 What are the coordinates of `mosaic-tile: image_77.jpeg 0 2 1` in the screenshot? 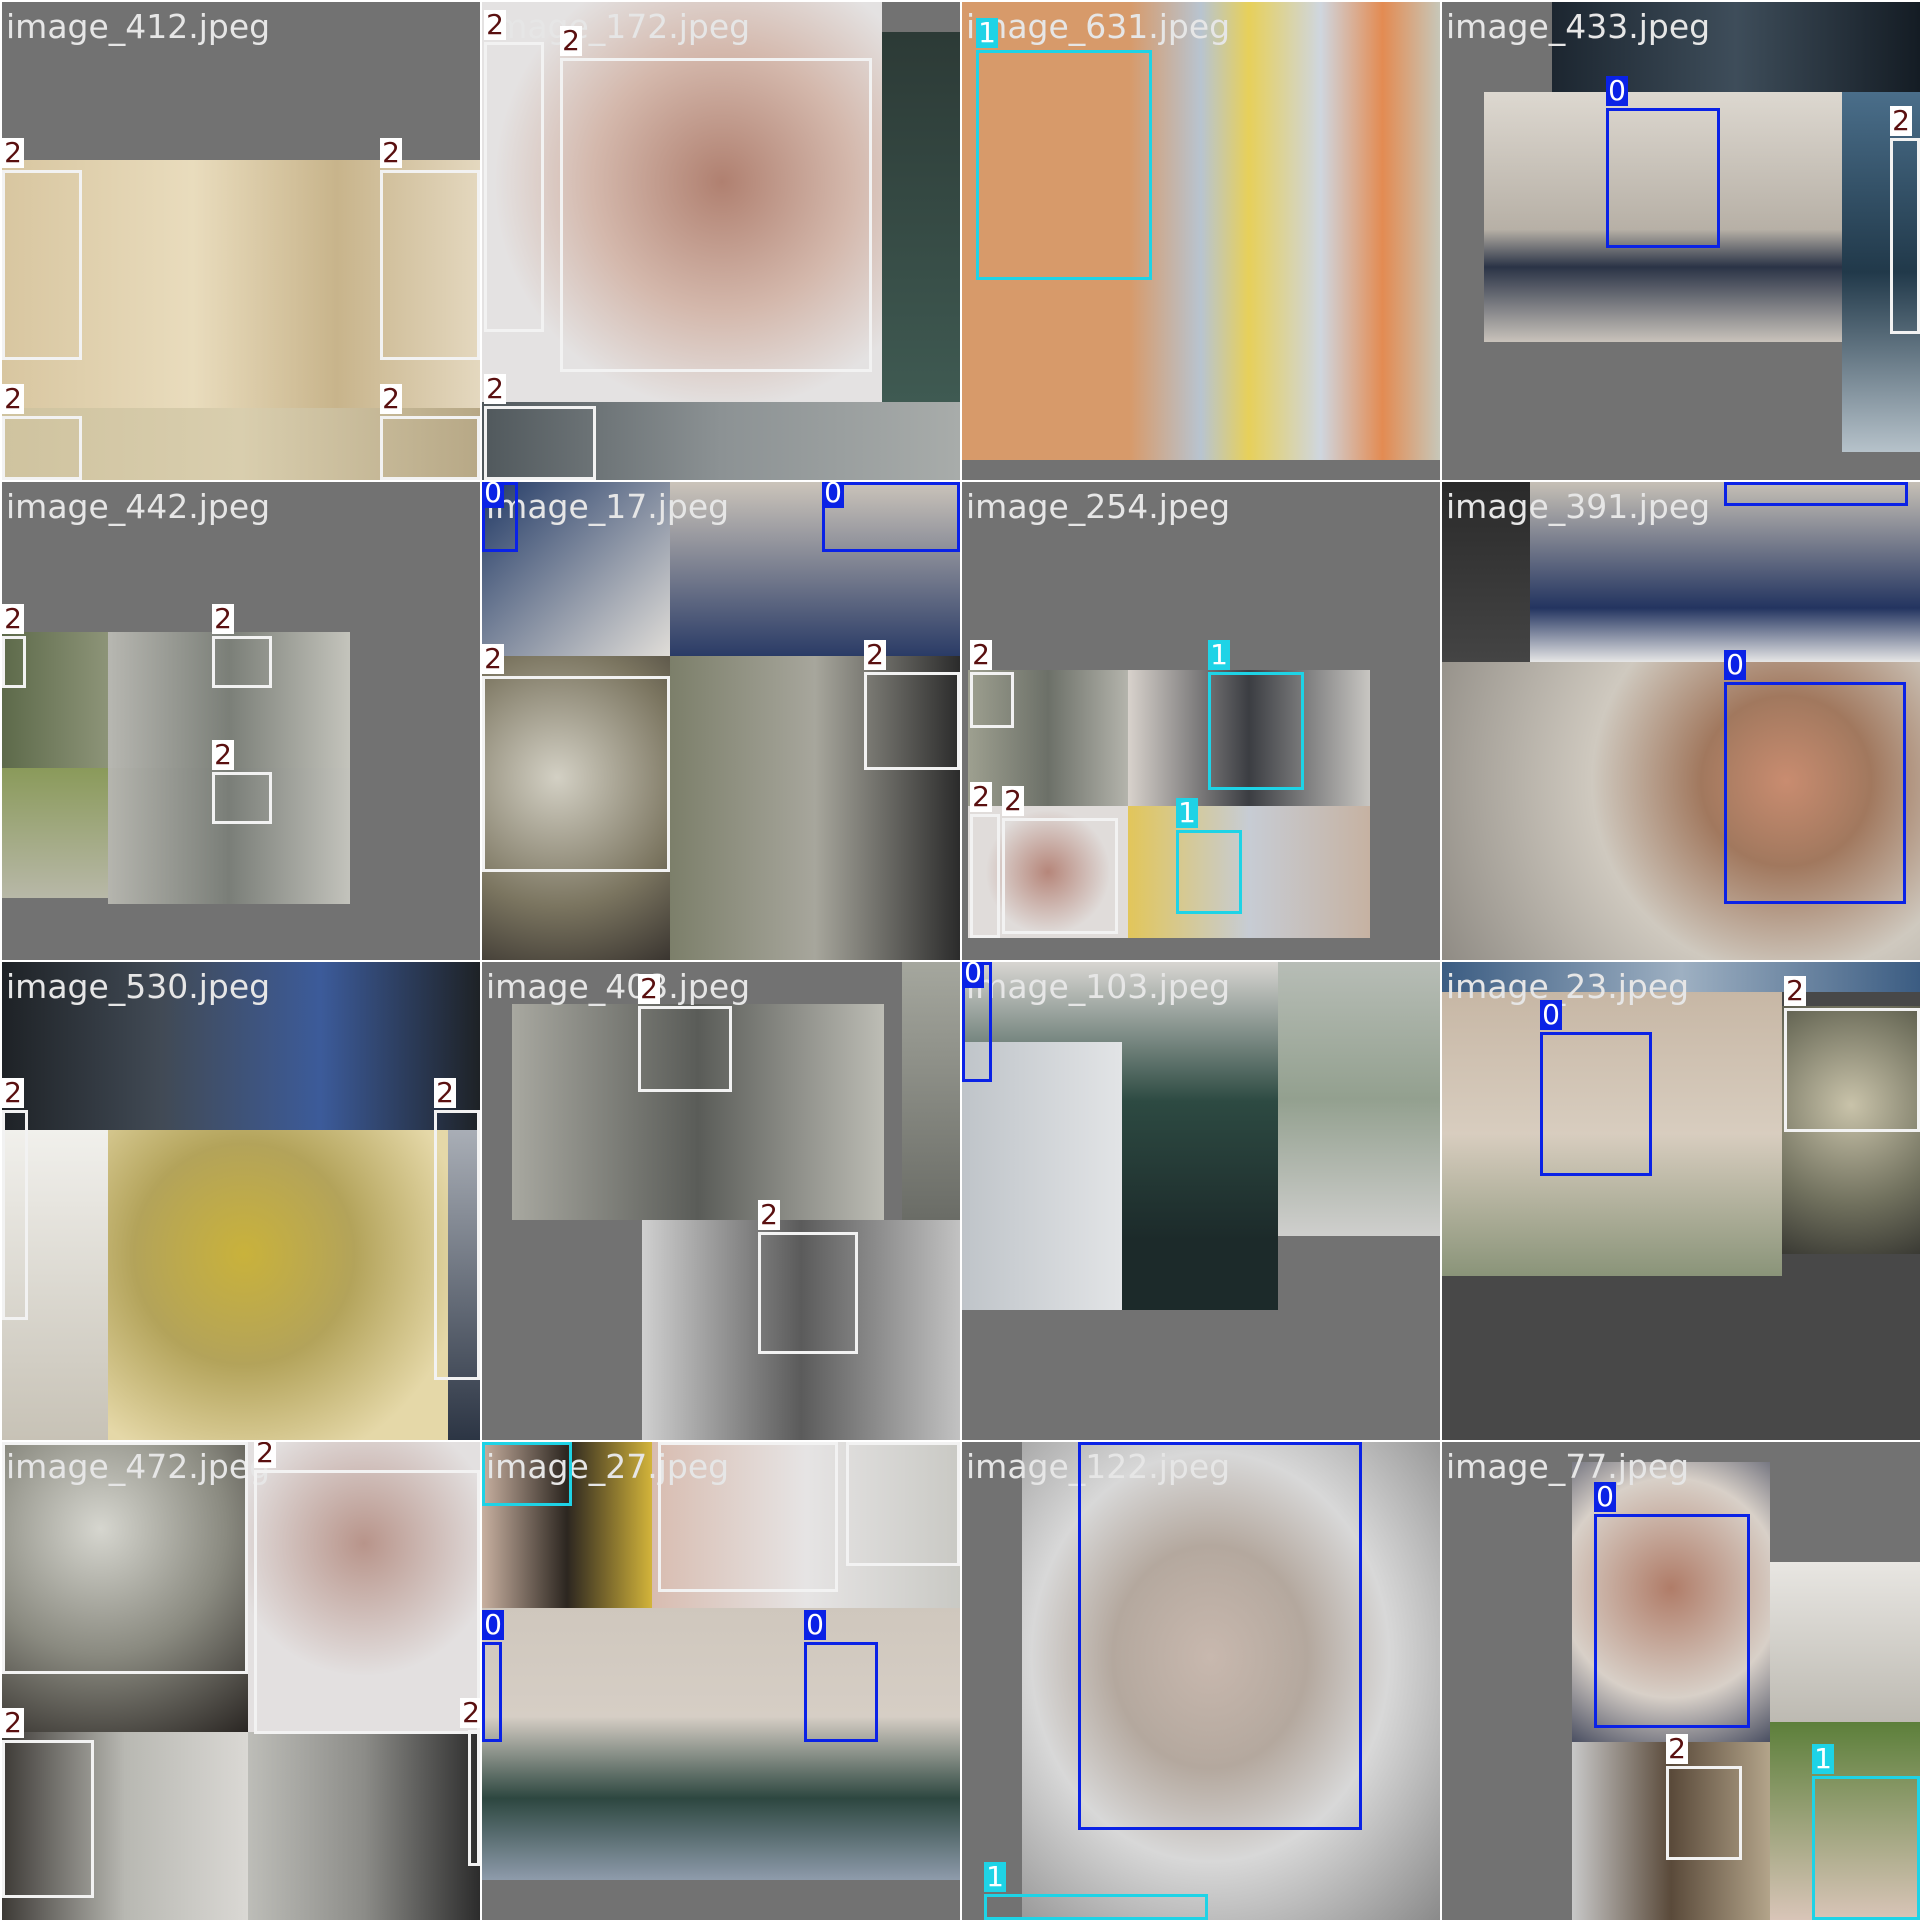 It's located at (1681, 1681).